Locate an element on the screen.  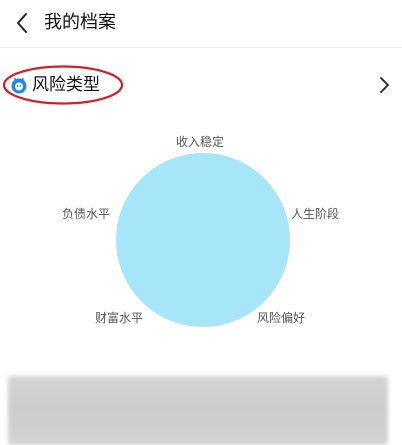
blurred-card is located at coordinates (198, 410).